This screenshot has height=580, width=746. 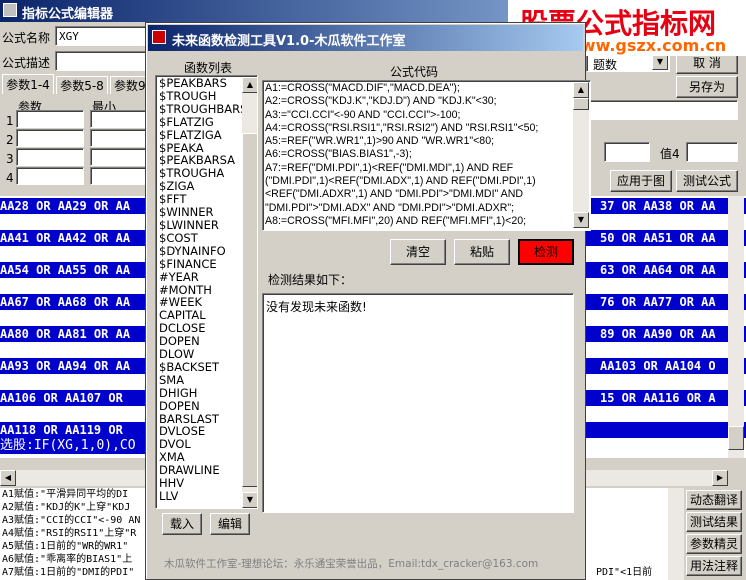 I want to click on select-stock-line: 选股:IF(XG,1,0),CO, so click(x=80, y=446).